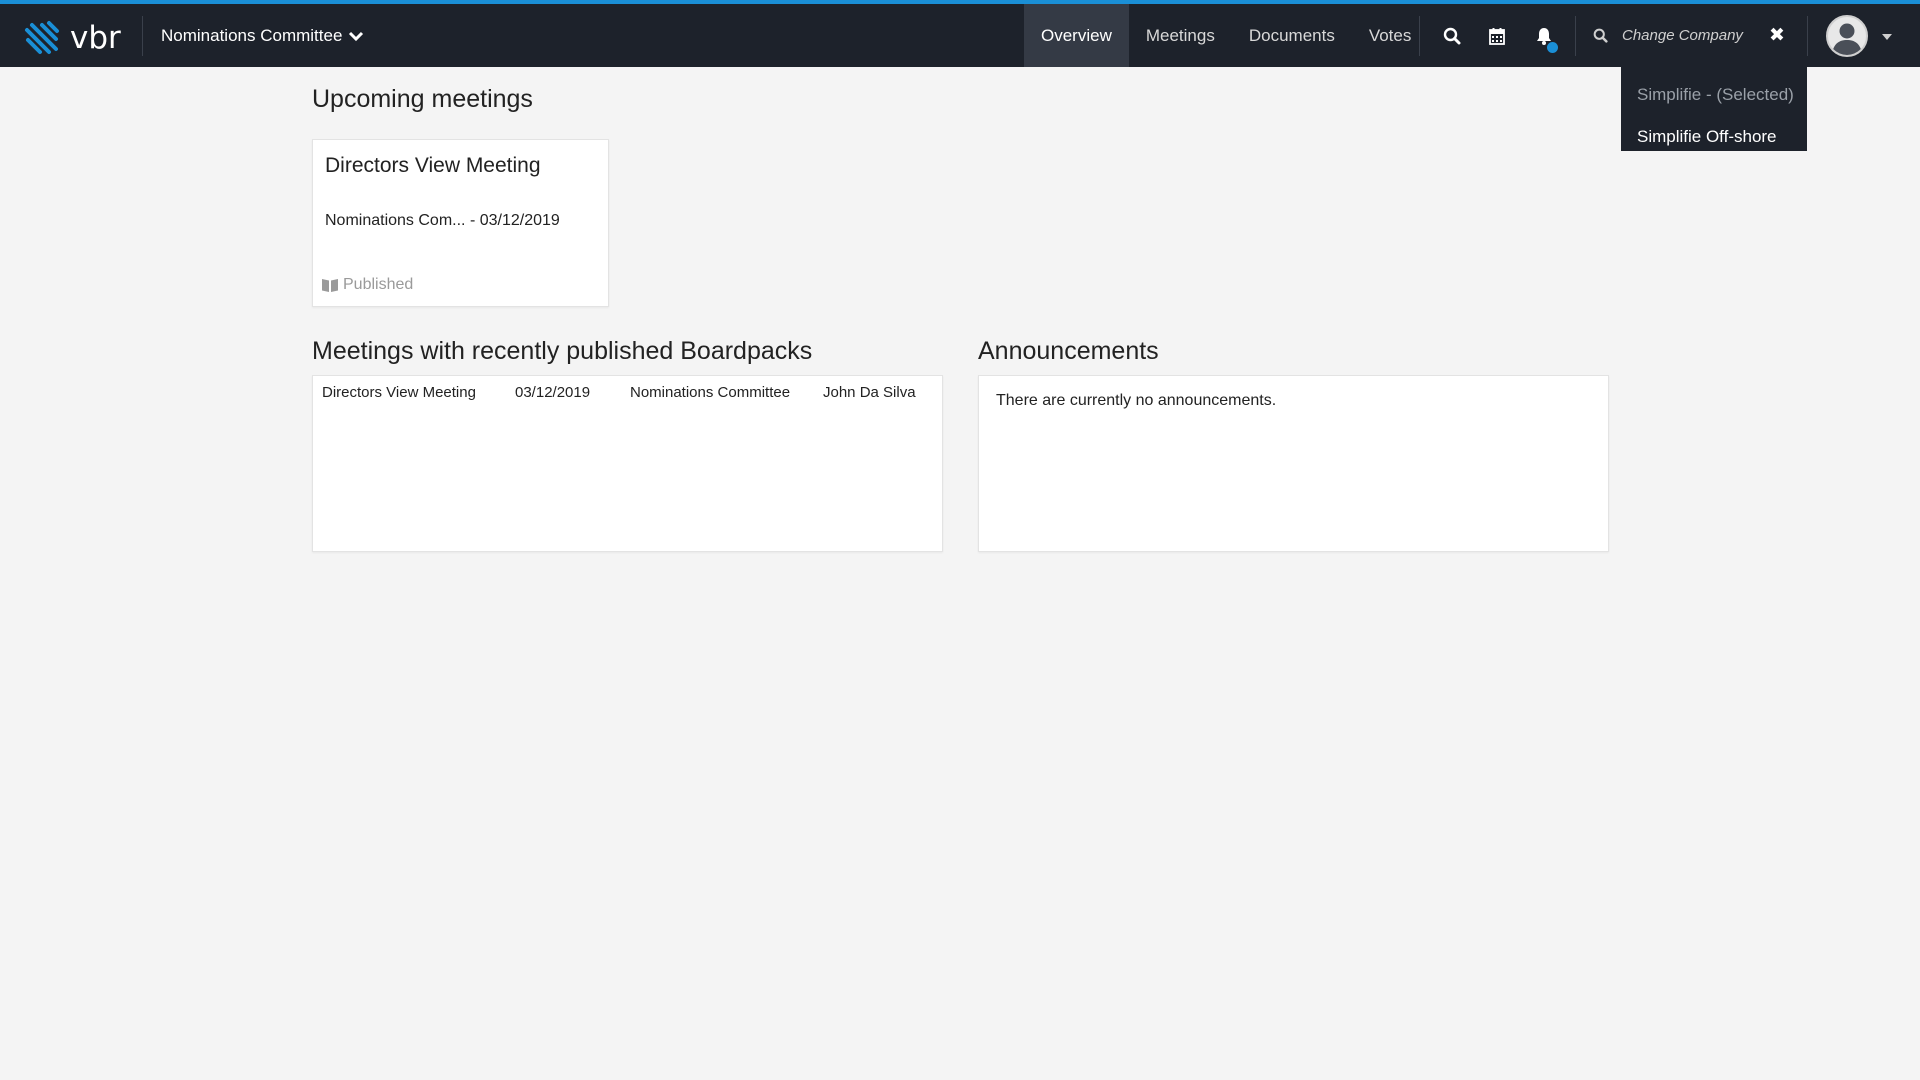  What do you see at coordinates (42, 37) in the screenshot?
I see `vbr-logo-icon` at bounding box center [42, 37].